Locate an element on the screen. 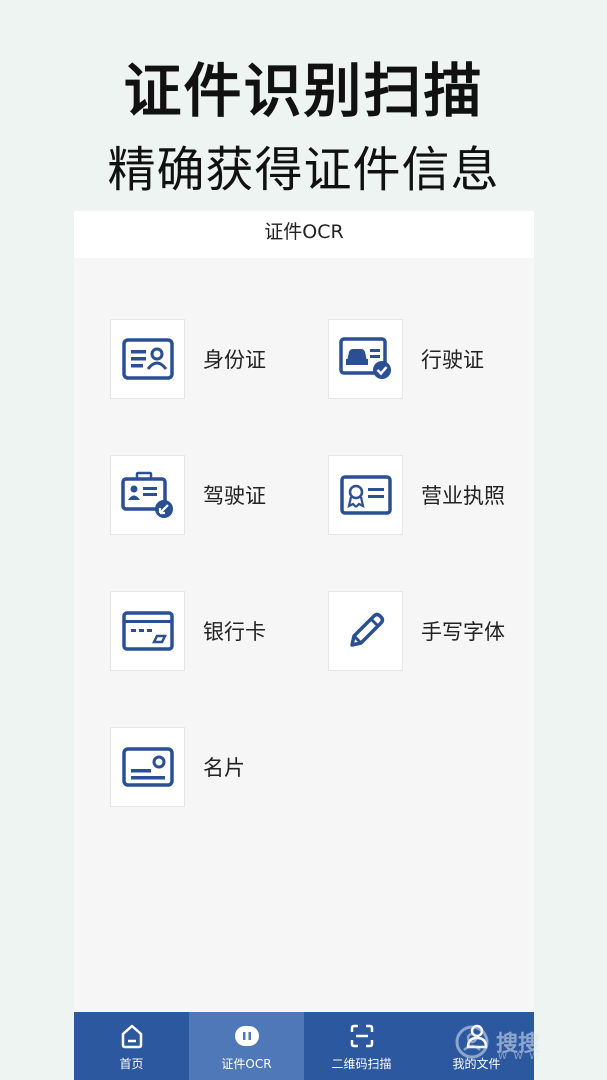 Image resolution: width=607 pixels, height=1080 pixels. driver-license-option: 驾驶证 is located at coordinates (188, 495).